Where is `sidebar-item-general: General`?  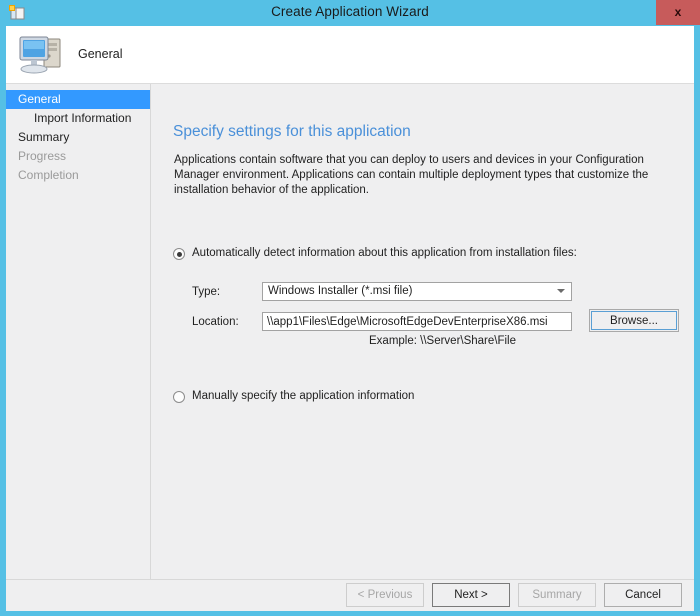 sidebar-item-general: General is located at coordinates (78, 99).